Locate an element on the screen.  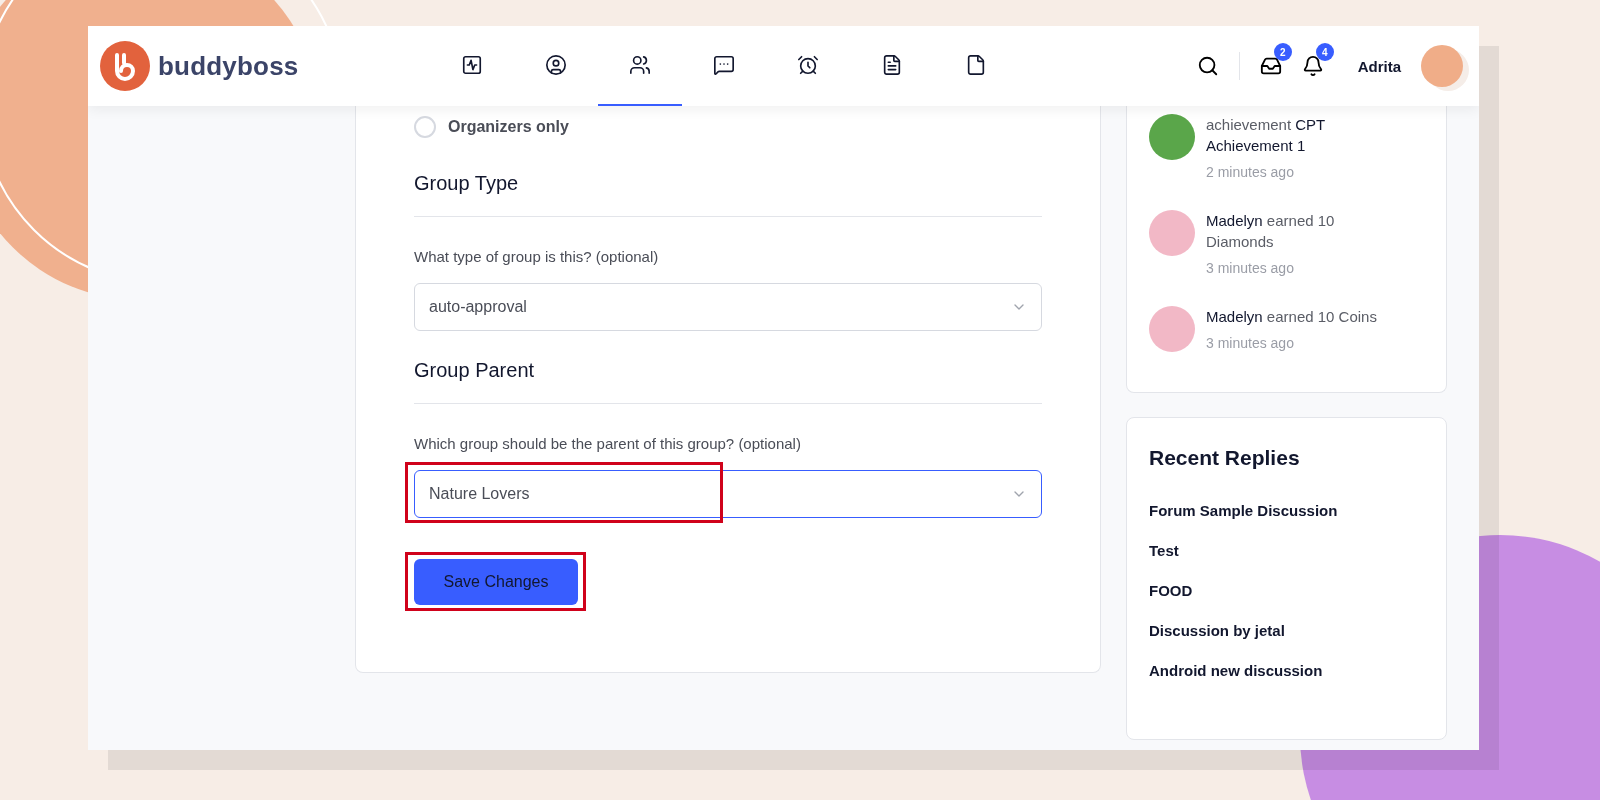
reply-link: Android new discussion is located at coordinates (1286, 670).